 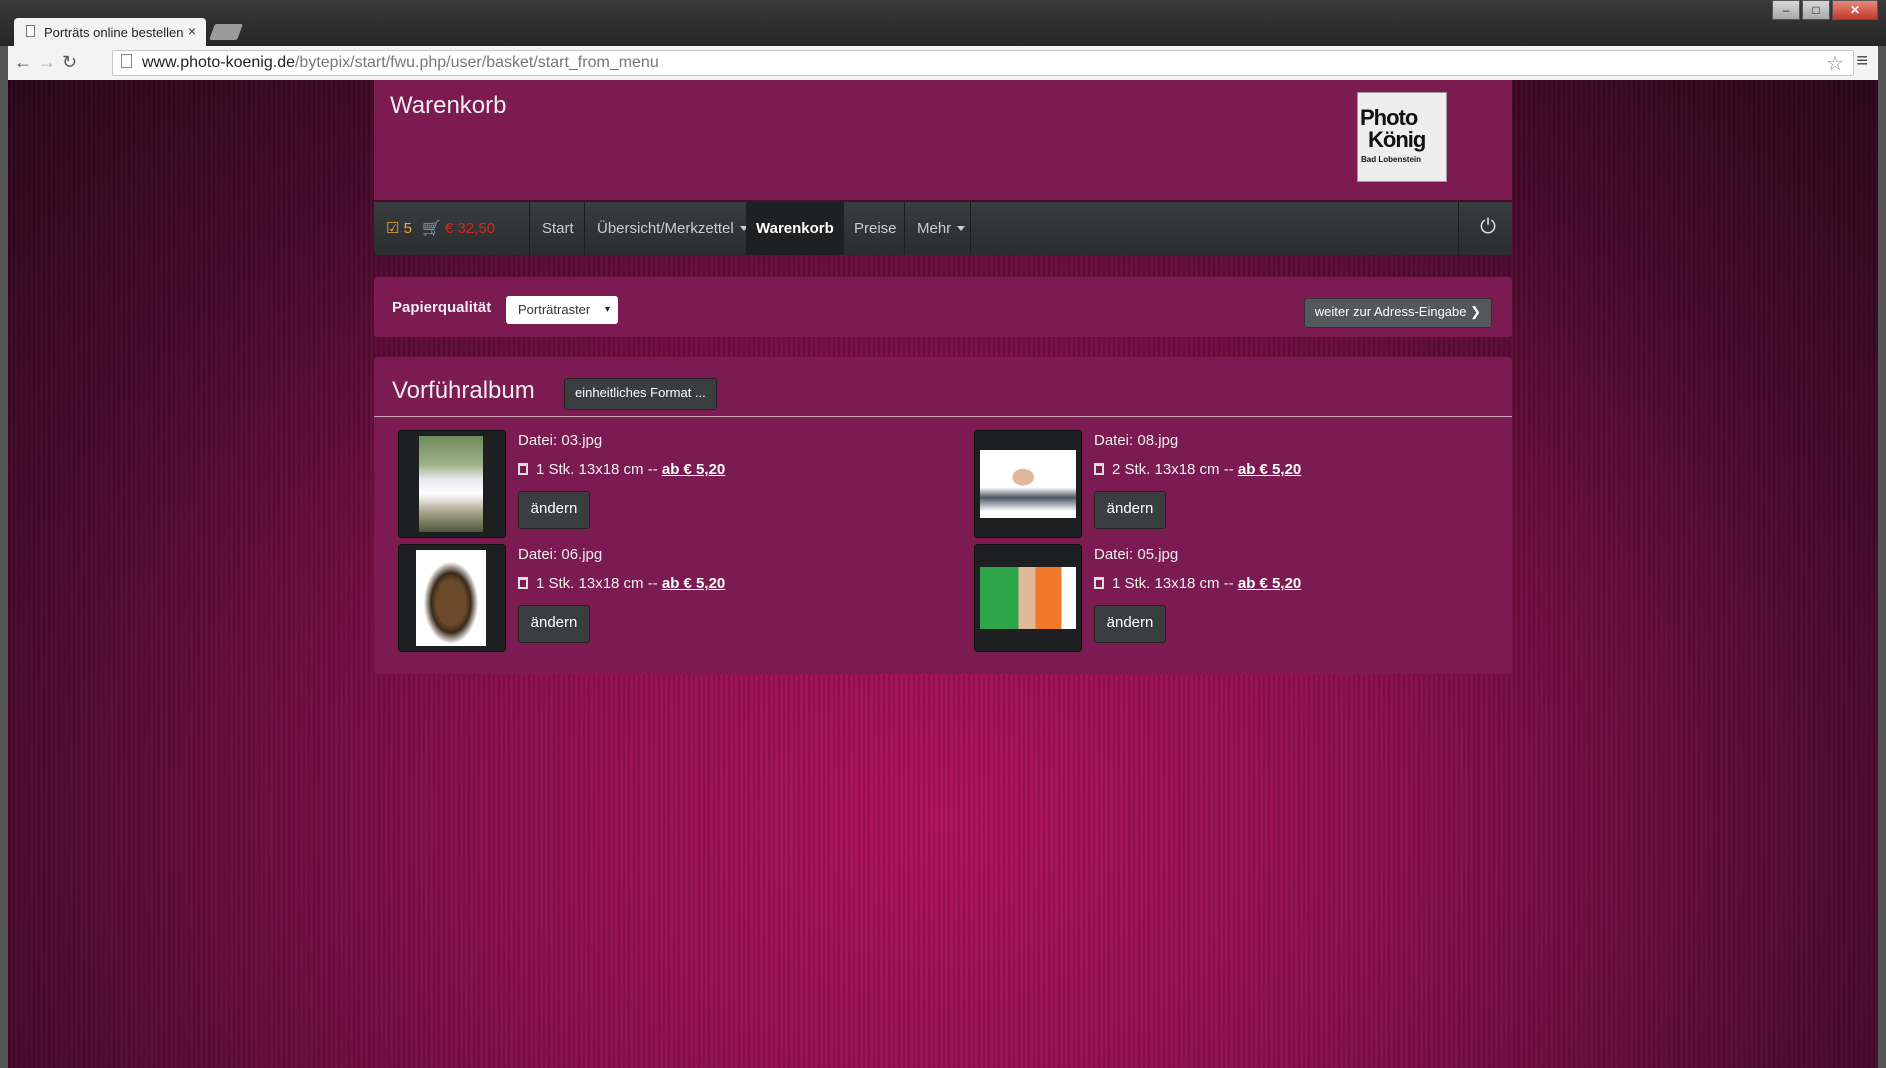 I want to click on nav-overview-label: Übersicht/Merkzettel, so click(x=665, y=228).